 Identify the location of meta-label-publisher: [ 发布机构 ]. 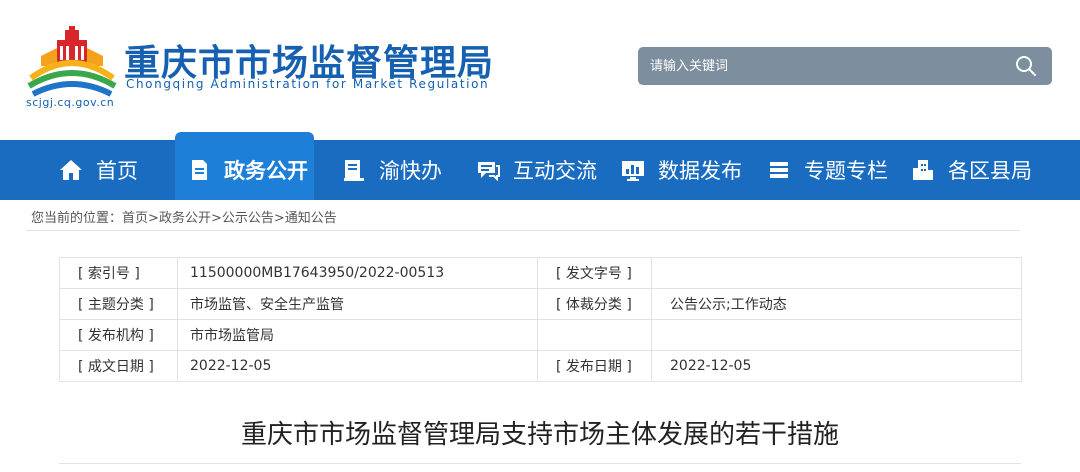
(118, 335).